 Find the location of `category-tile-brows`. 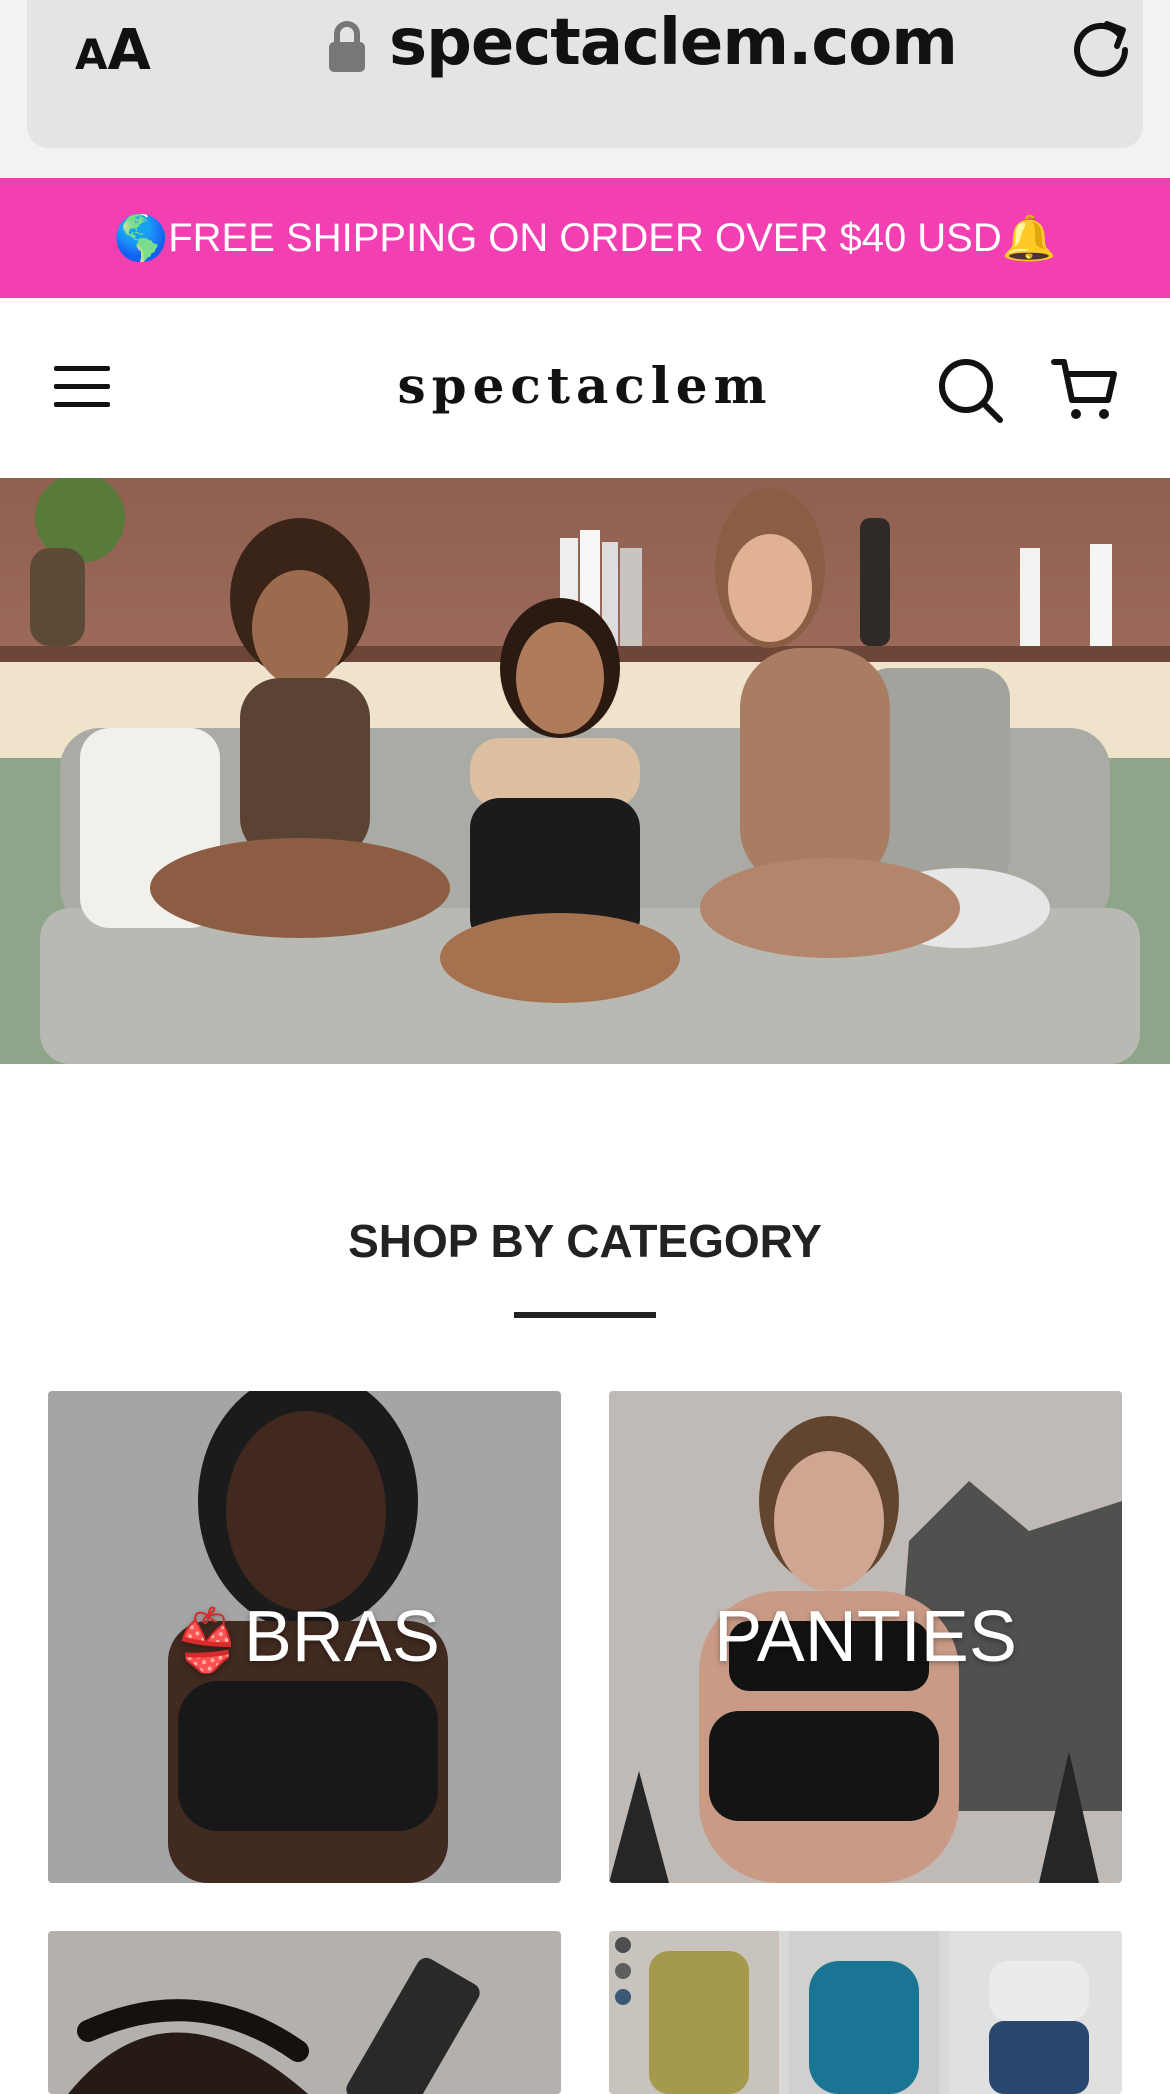

category-tile-brows is located at coordinates (304, 2012).